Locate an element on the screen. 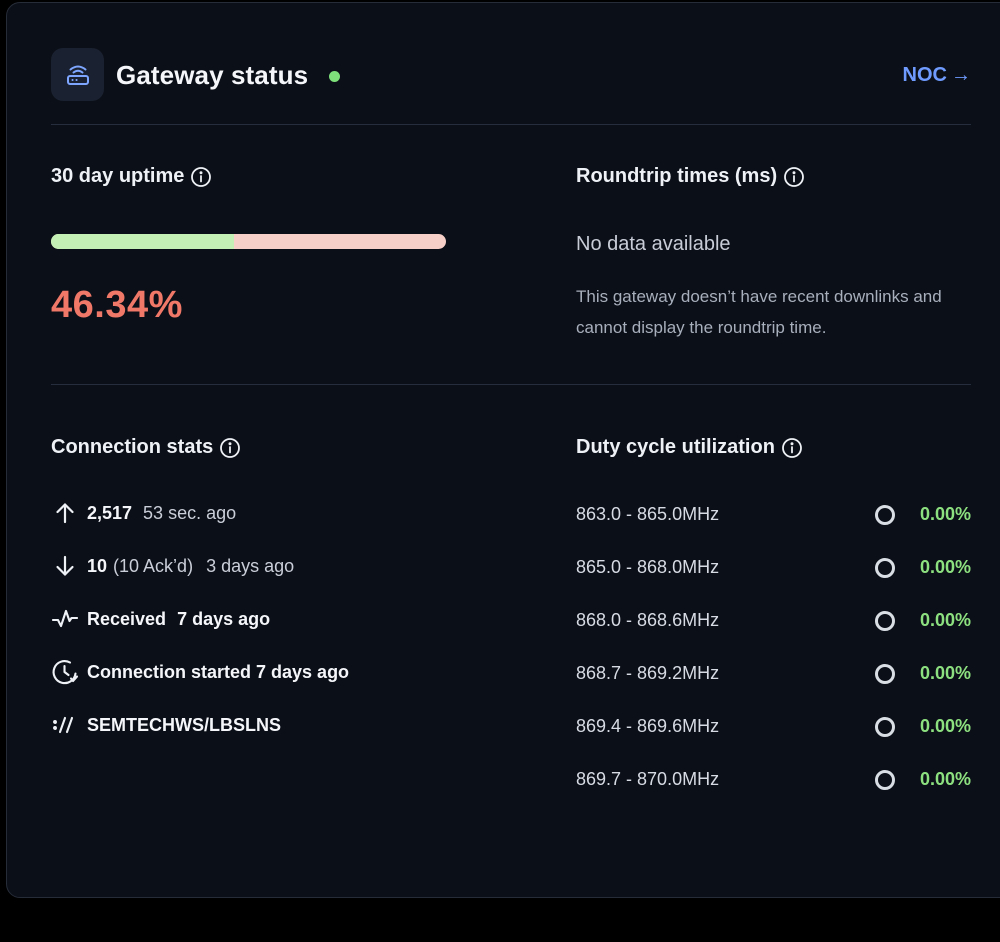 This screenshot has width=1000, height=942. downlink-time: 3 days ago is located at coordinates (250, 565).